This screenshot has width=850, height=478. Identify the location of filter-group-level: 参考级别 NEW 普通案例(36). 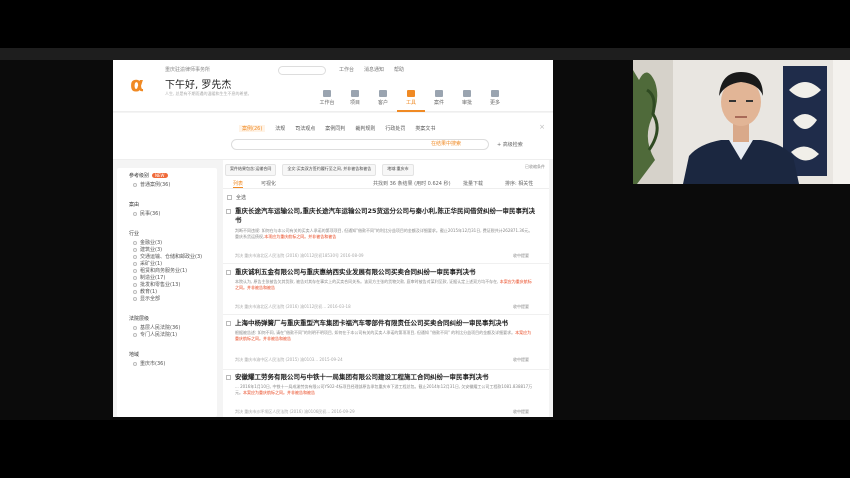
(167, 179).